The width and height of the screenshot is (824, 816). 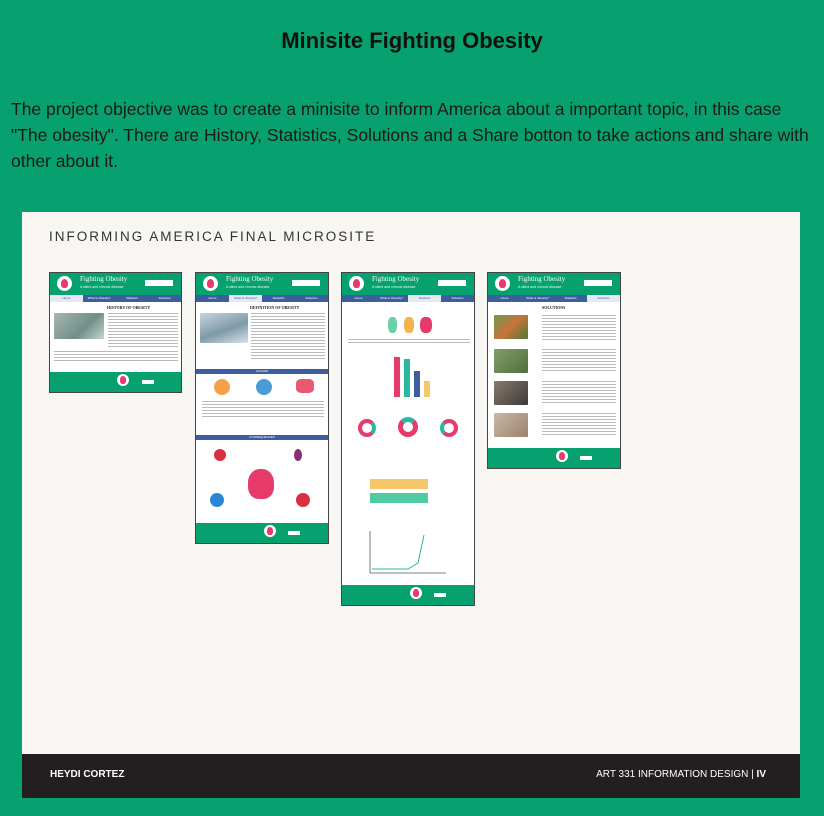 I want to click on consequences-heading: CONSEQUENCES, so click(x=262, y=437).